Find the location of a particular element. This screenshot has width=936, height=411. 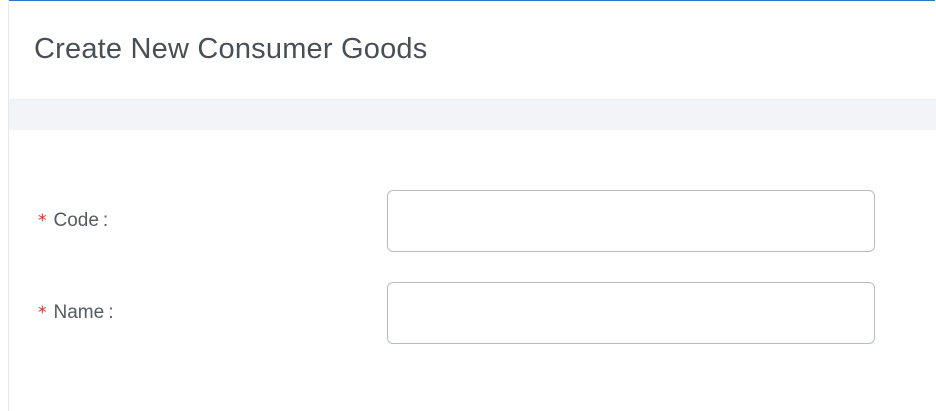

code-input is located at coordinates (631, 221).